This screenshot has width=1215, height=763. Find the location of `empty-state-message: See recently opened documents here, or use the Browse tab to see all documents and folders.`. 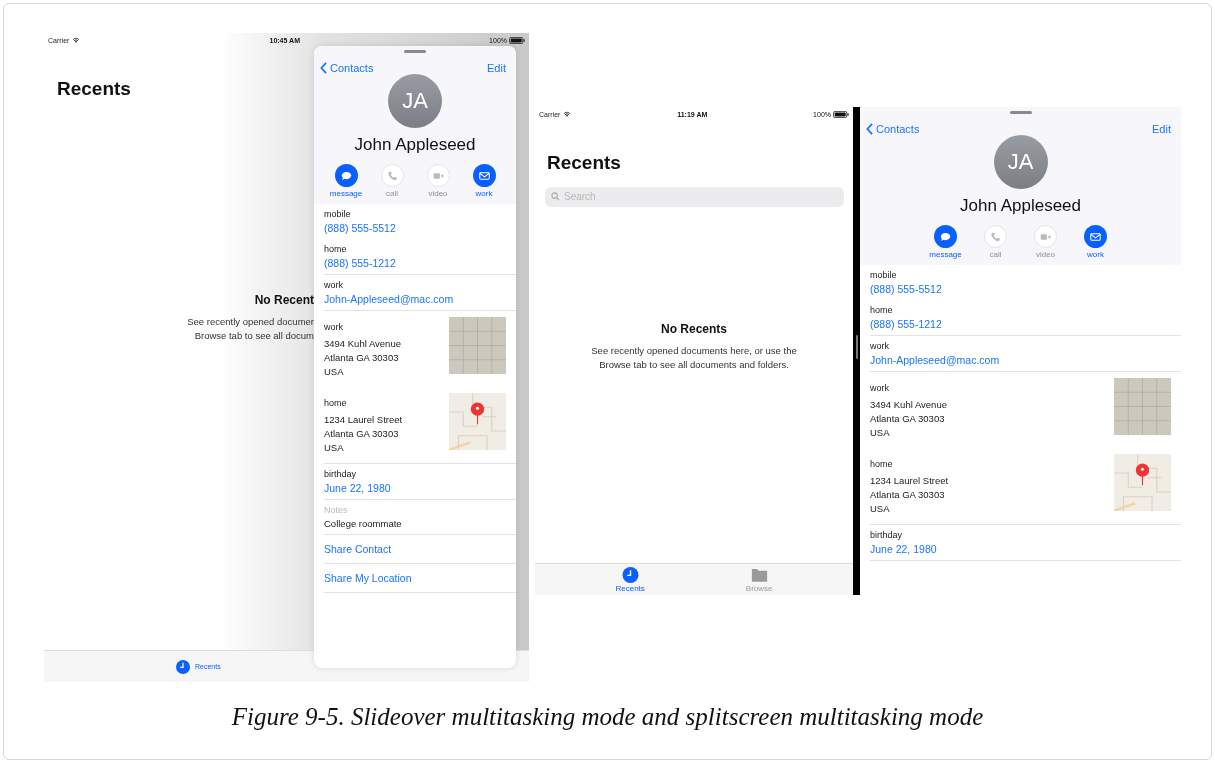

empty-state-message: See recently opened documents here, or use the Browse tab to see all documents and folders. is located at coordinates (694, 358).